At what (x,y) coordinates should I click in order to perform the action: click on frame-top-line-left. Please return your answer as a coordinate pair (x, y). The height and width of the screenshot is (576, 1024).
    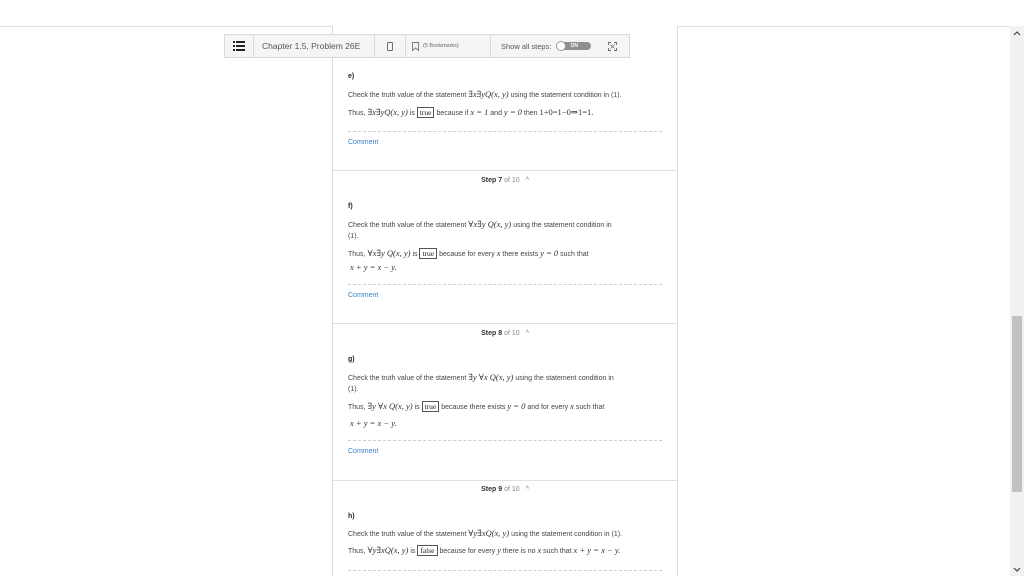
    Looking at the image, I should click on (166, 26).